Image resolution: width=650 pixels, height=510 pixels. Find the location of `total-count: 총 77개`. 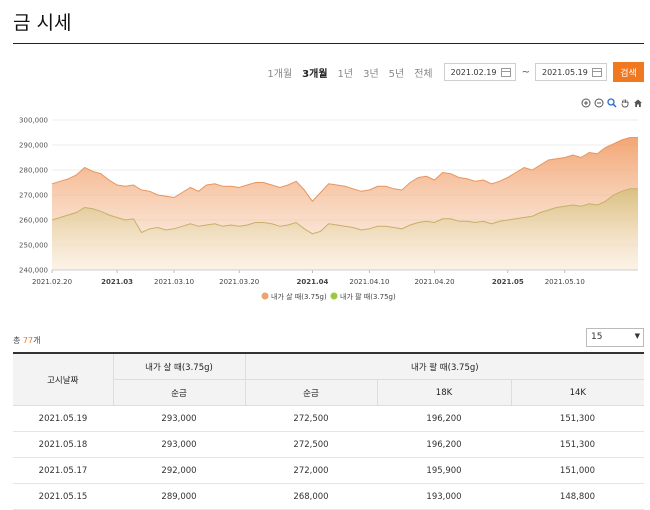

total-count: 총 77개 is located at coordinates (26, 340).